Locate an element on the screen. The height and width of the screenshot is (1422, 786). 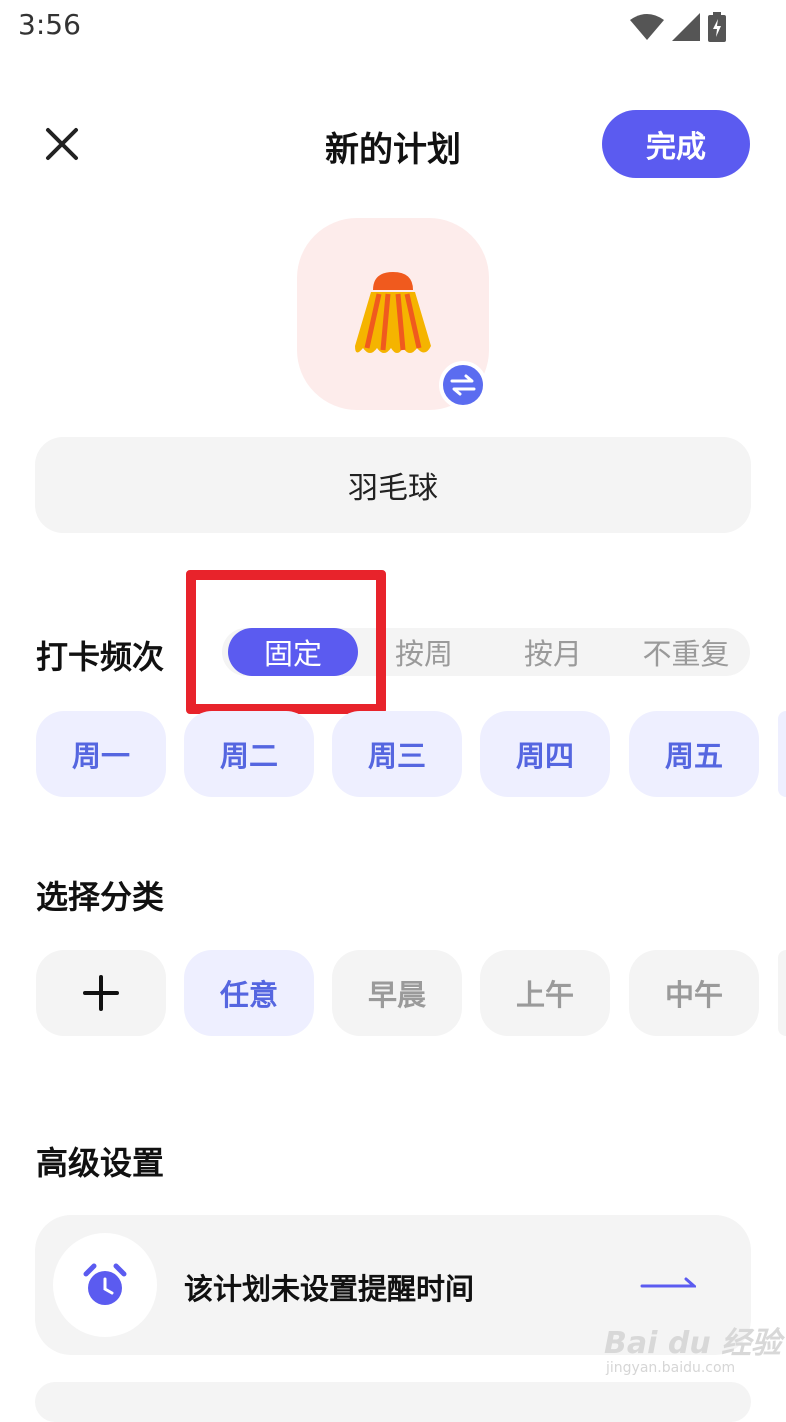
reminder-text: 该计划未设置提醒时间 is located at coordinates (329, 1289).